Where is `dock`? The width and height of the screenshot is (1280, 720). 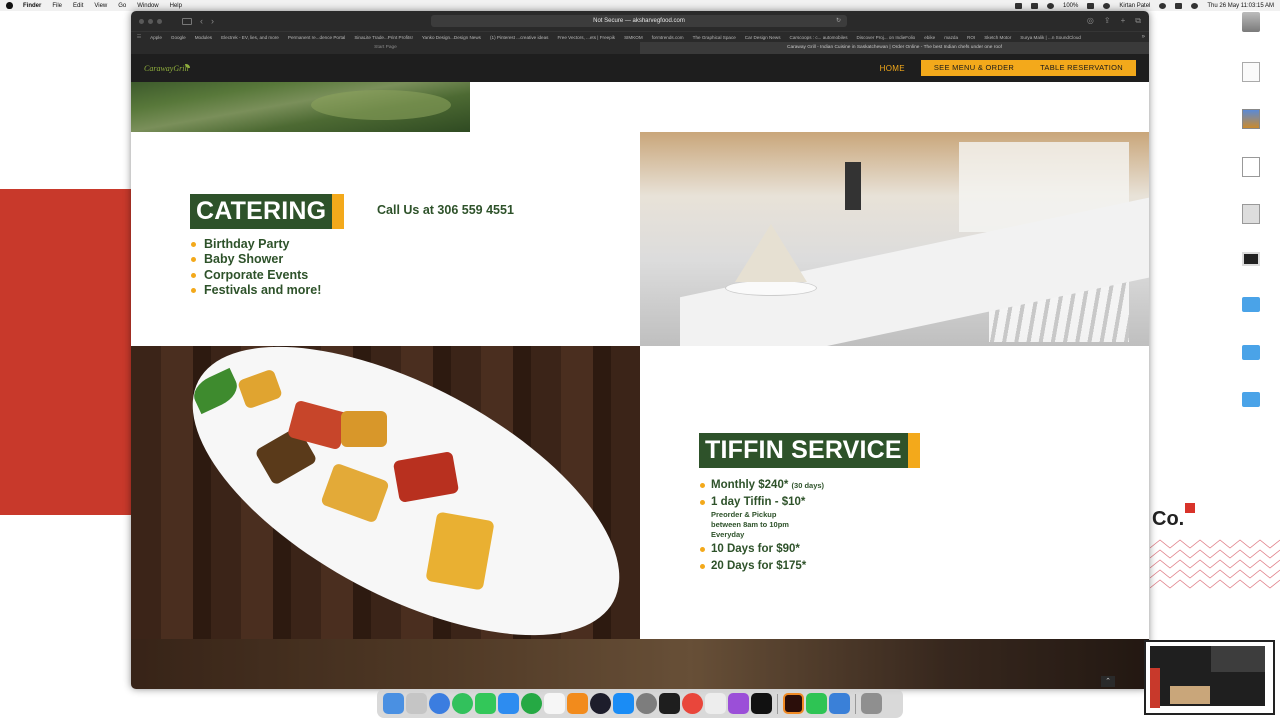
dock is located at coordinates (640, 703).